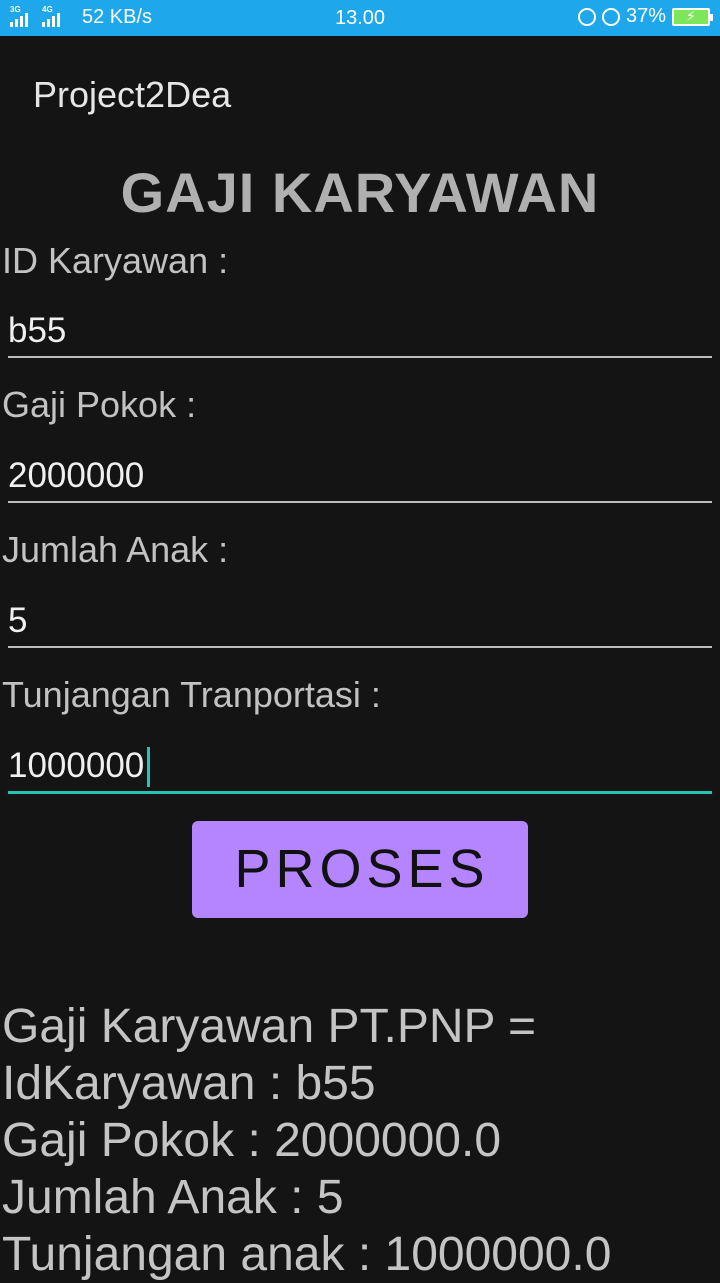 Image resolution: width=720 pixels, height=1283 pixels. Describe the element at coordinates (252, 1140) in the screenshot. I see `result-line: Gaji Pokok : 2000000.0` at that location.